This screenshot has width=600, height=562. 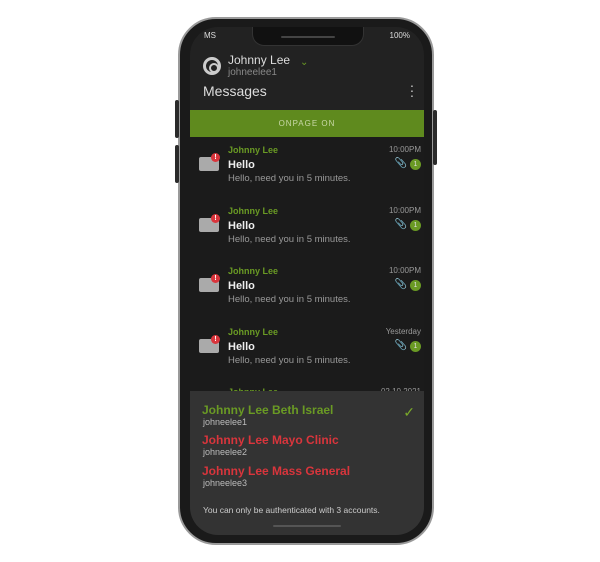 I want to click on account-option-name: Johnny Lee Mass General, so click(x=276, y=471).